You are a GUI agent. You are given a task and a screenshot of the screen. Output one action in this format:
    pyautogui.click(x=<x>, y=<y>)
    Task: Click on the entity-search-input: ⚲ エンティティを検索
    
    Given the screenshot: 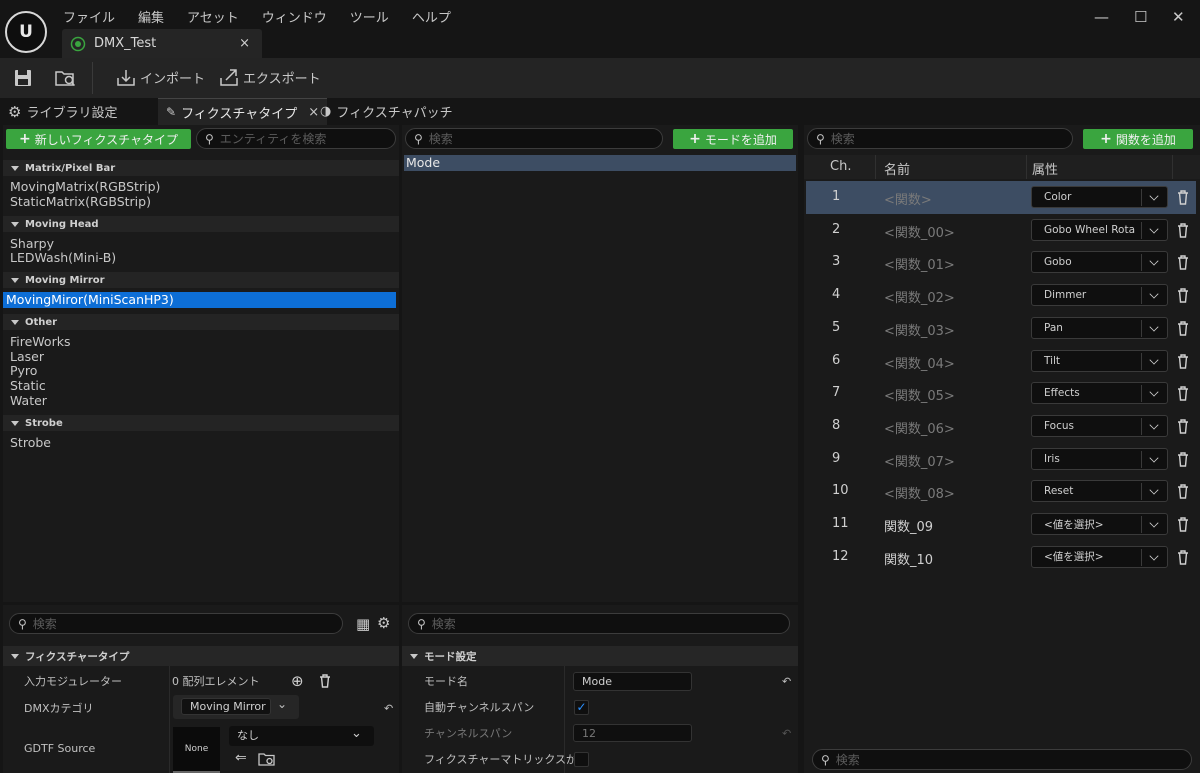 What is the action you would take?
    pyautogui.click(x=296, y=138)
    